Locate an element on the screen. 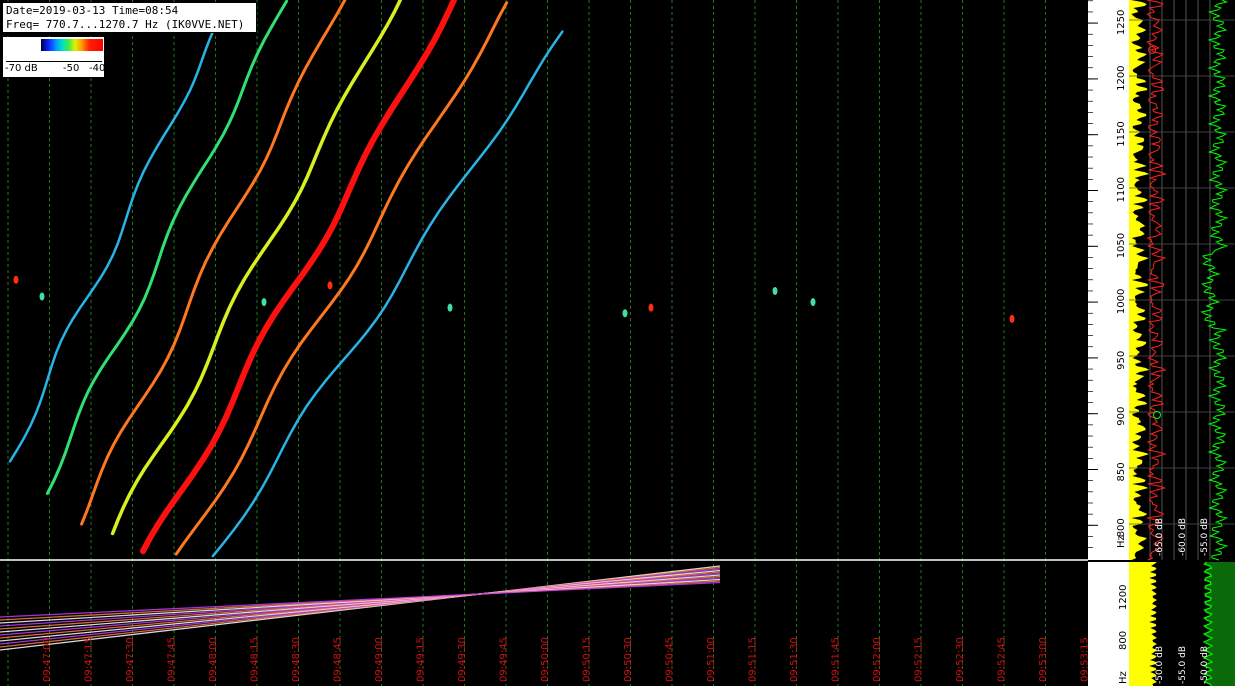 Image resolution: width=1235 pixels, height=686 pixels. freq-axis-panel-bottom is located at coordinates (1108, 624).